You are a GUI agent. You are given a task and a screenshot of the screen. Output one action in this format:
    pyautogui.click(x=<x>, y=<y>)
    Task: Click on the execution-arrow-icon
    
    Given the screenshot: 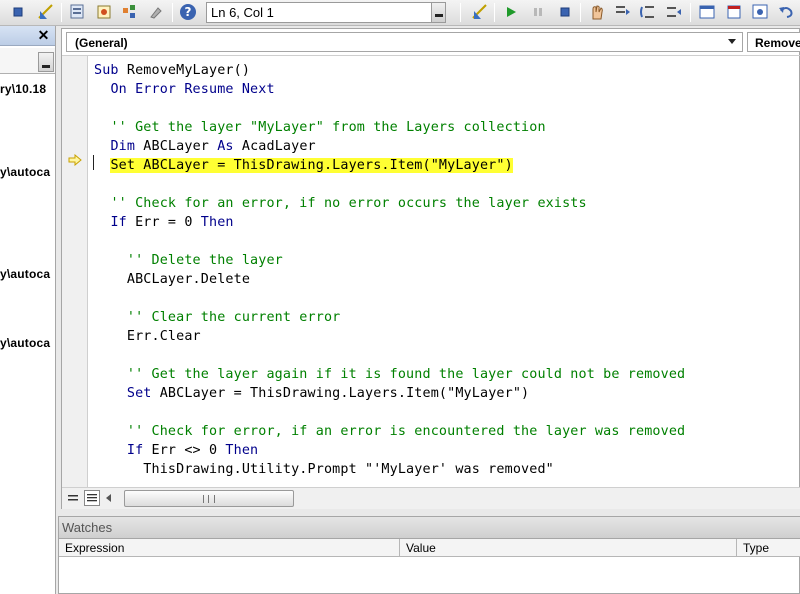 What is the action you would take?
    pyautogui.click(x=75, y=160)
    